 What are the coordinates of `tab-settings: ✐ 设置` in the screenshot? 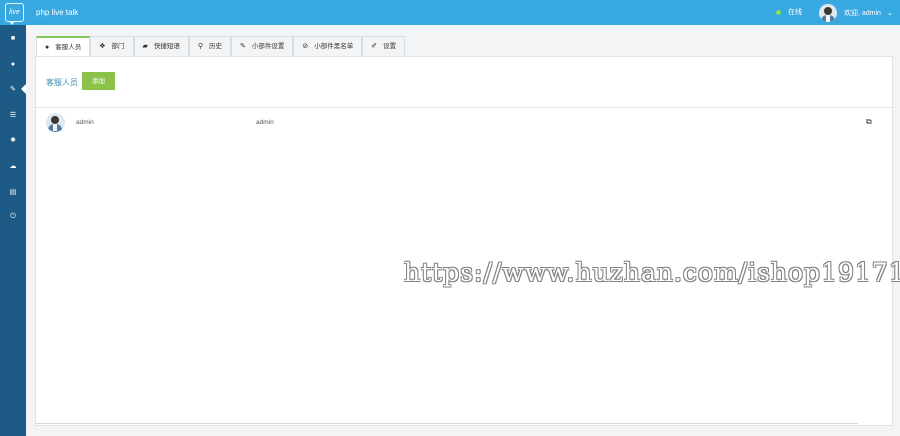 It's located at (384, 46).